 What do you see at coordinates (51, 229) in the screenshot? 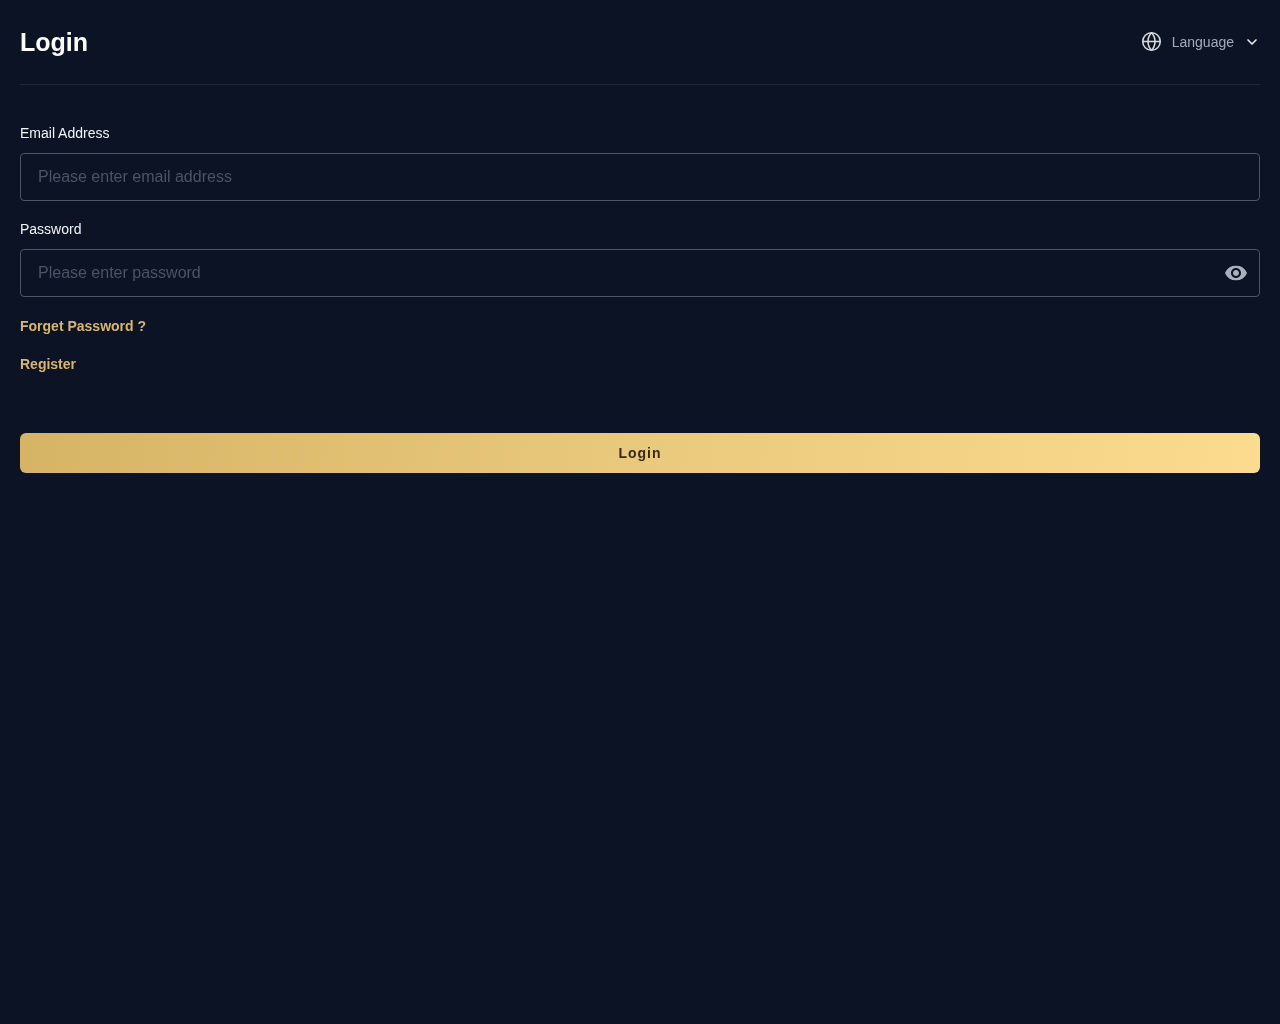
I see `field-label: Password` at bounding box center [51, 229].